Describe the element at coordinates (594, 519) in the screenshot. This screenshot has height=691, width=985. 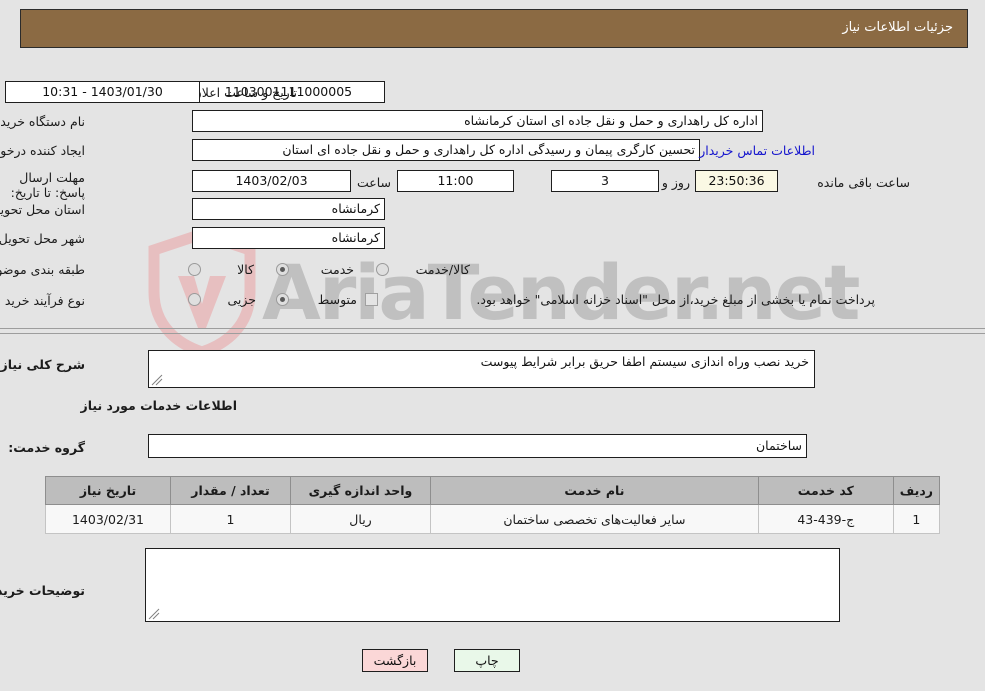
I see `cell-name: سایر فعالیت‌های تخصصی ساختمان` at that location.